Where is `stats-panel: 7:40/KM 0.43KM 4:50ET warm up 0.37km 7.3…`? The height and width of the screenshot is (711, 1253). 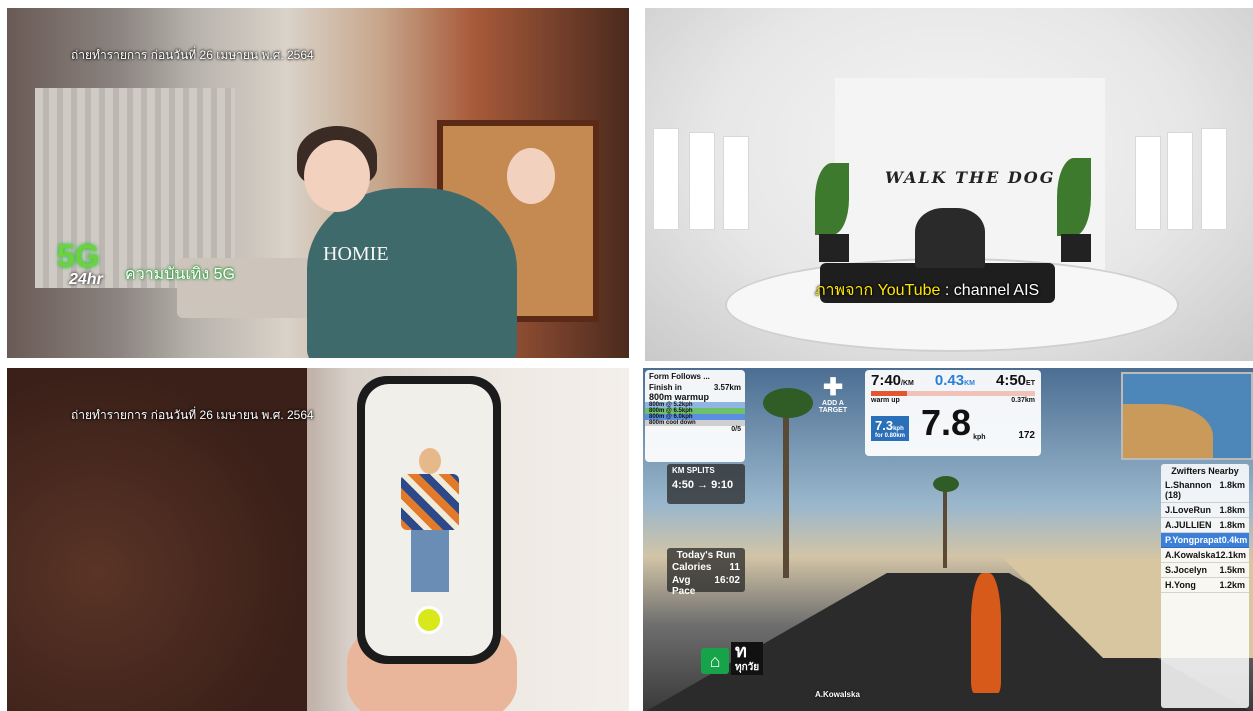
stats-panel: 7:40/KM 0.43KM 4:50ET warm up 0.37km 7.3… is located at coordinates (953, 413).